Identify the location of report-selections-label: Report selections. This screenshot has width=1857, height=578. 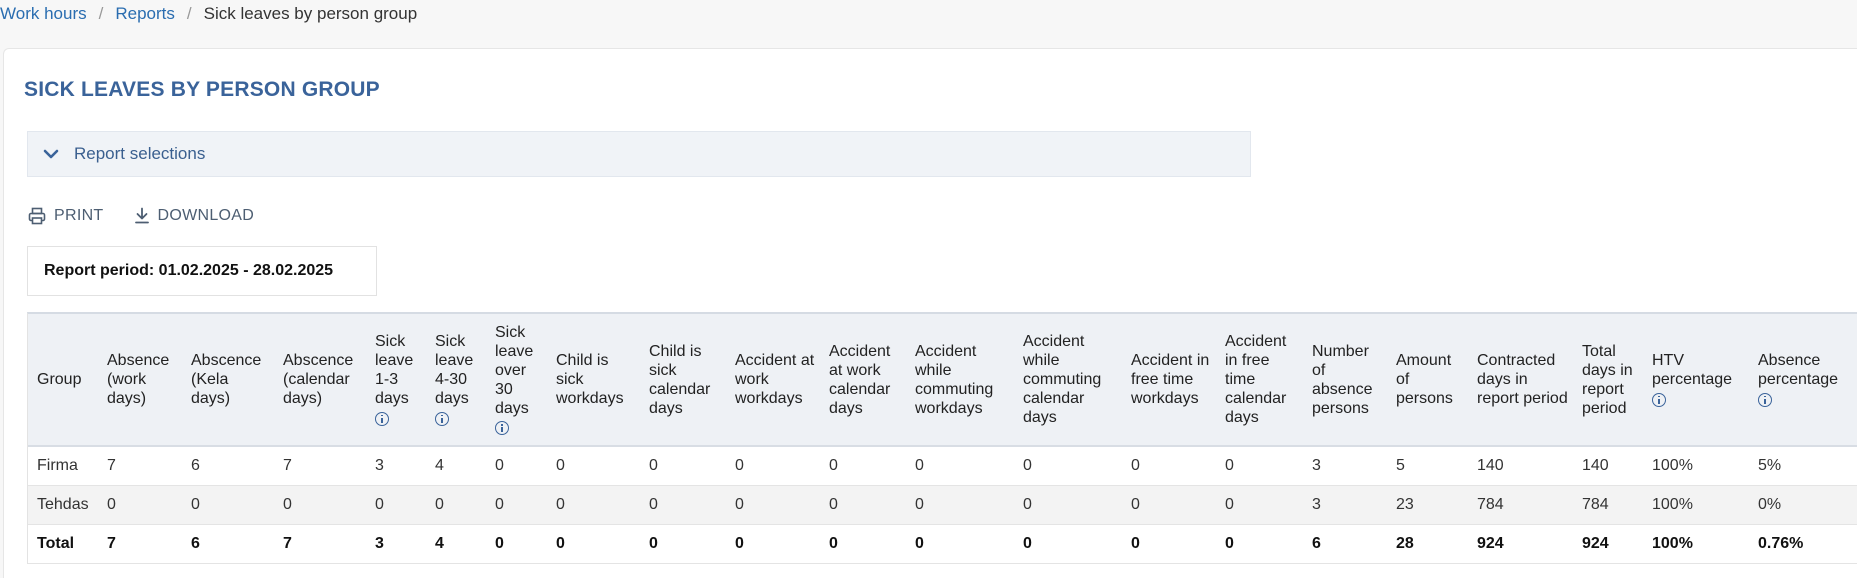
(140, 153).